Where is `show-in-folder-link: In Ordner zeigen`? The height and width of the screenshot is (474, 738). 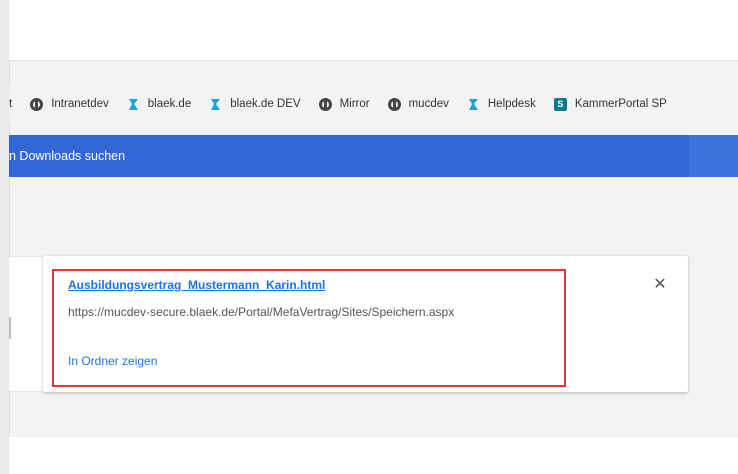
show-in-folder-link: In Ordner zeigen is located at coordinates (112, 361).